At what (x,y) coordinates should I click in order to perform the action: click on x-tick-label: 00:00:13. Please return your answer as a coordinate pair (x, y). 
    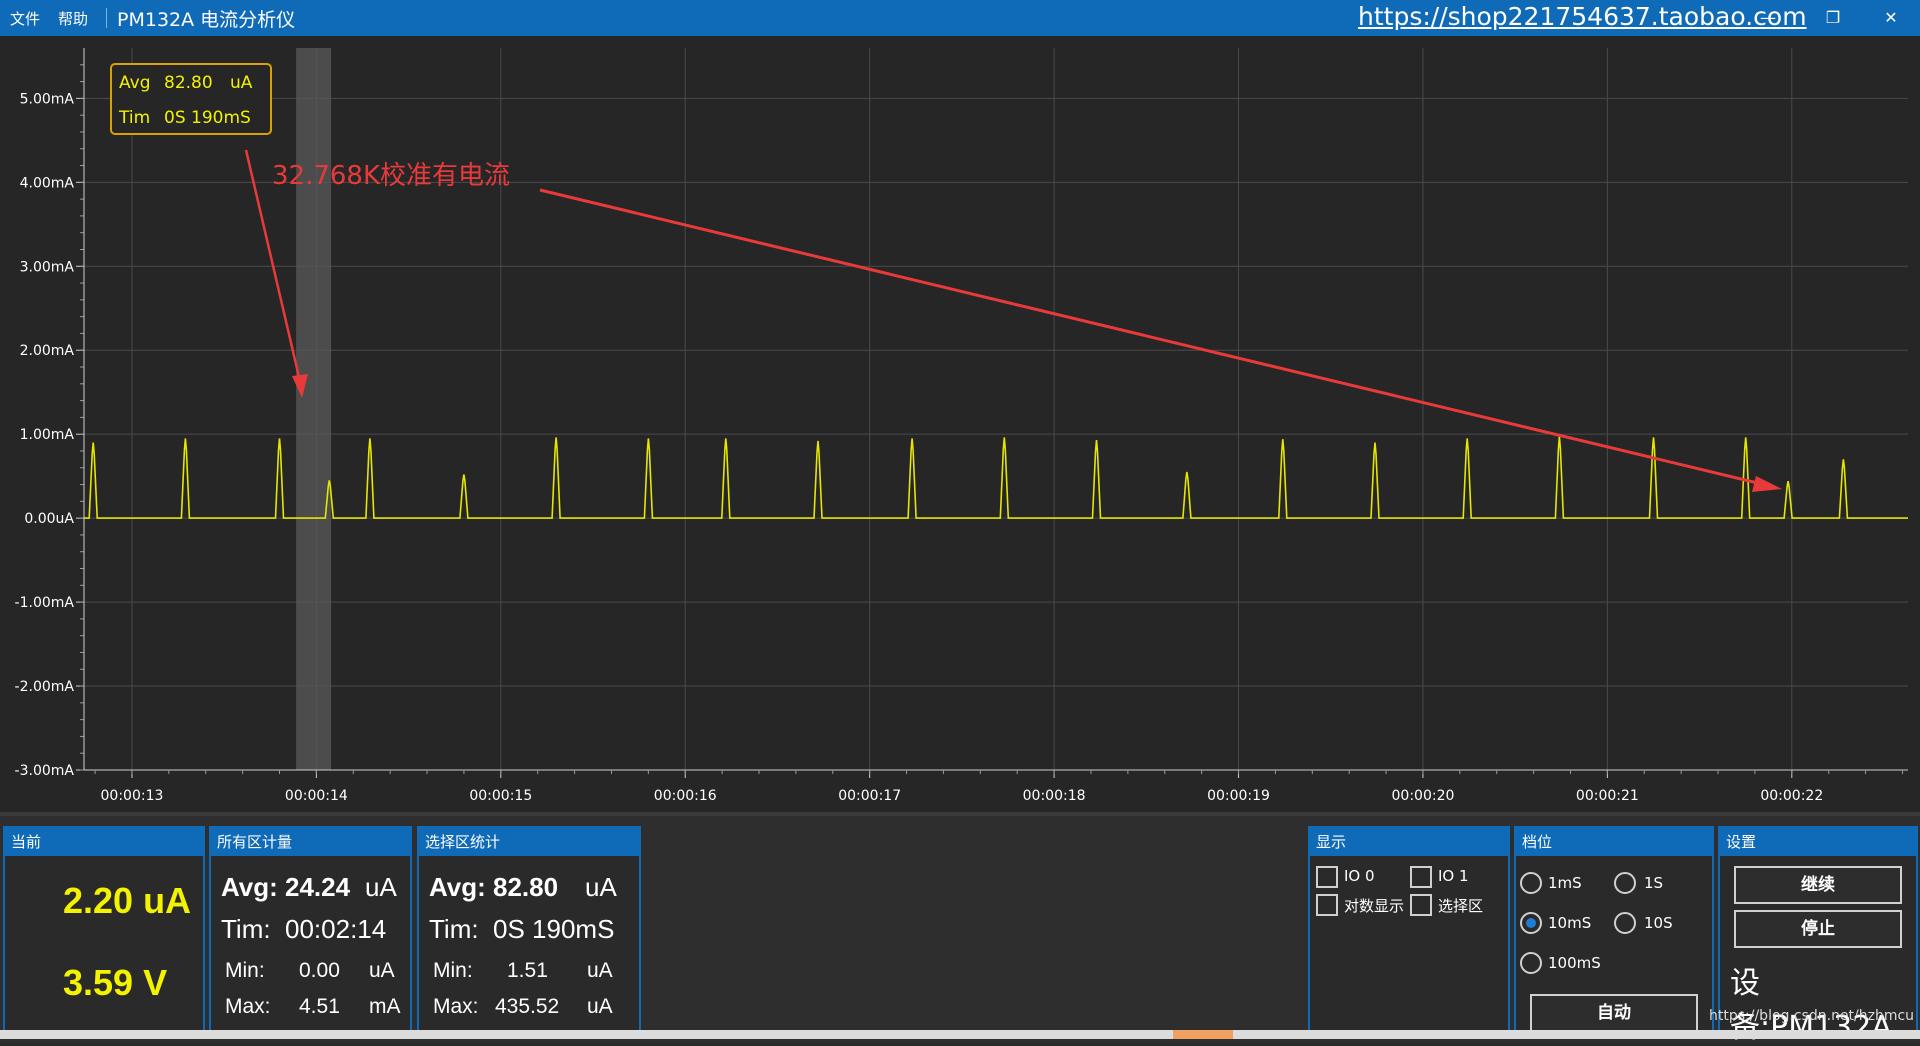
    Looking at the image, I should click on (132, 796).